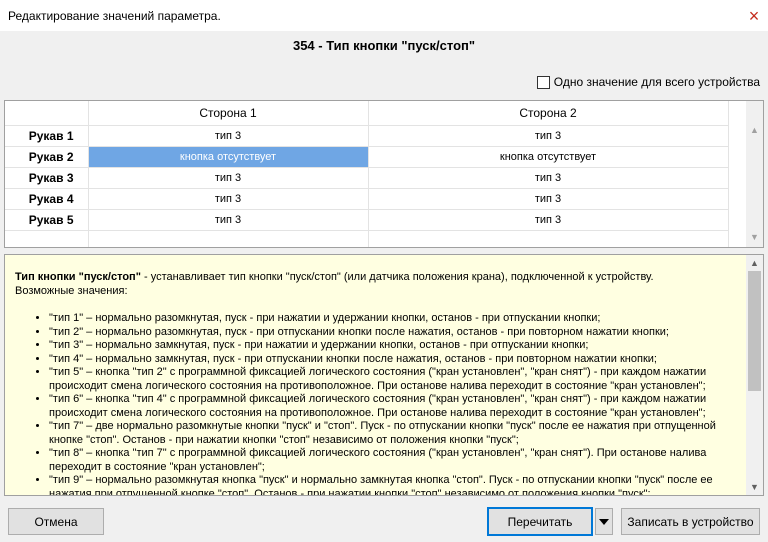 The image size is (768, 542). I want to click on scroll-thumb, so click(754, 331).